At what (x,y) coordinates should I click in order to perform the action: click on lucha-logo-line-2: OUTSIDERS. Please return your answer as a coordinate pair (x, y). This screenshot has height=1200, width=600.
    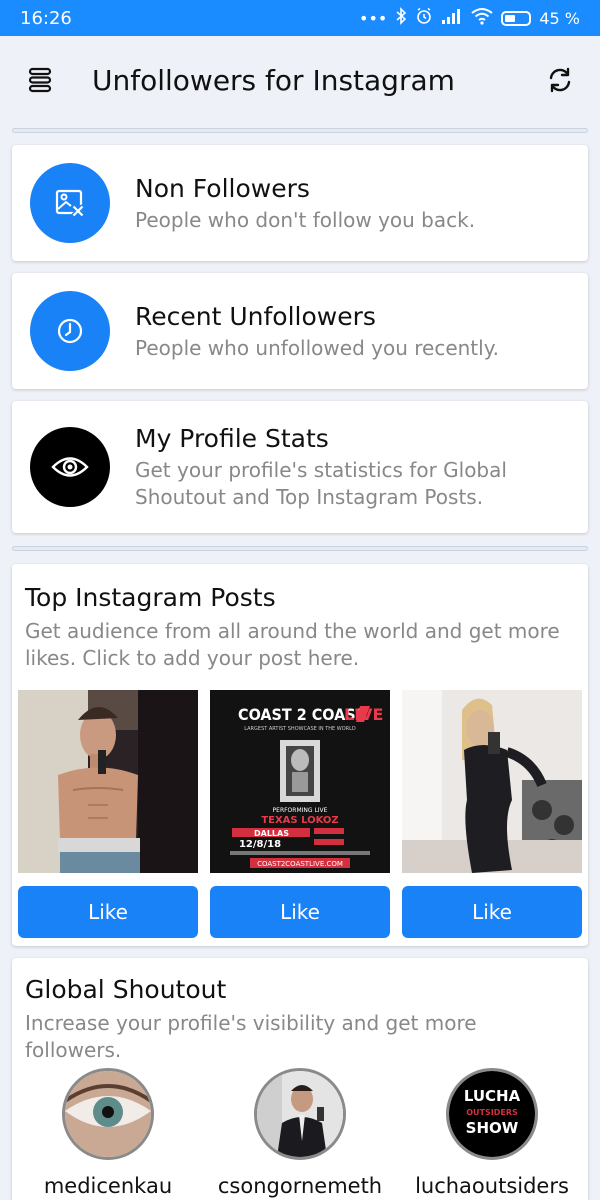
    Looking at the image, I should click on (492, 1112).